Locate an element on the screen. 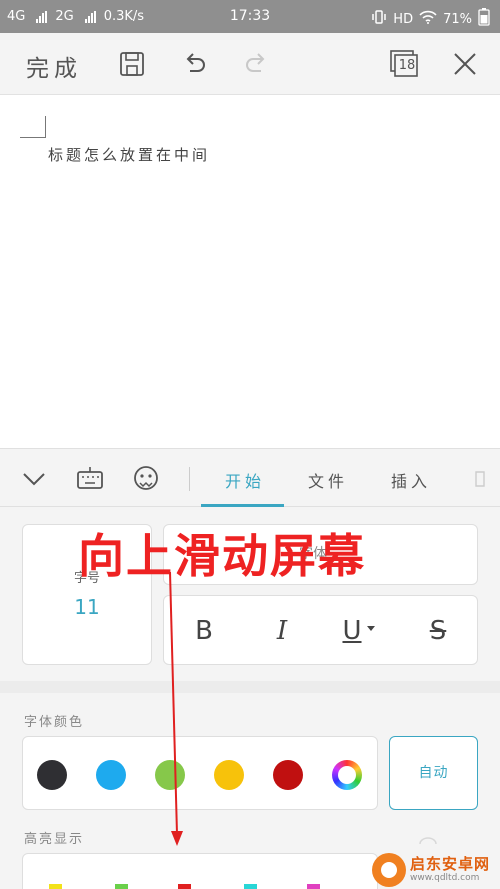 This screenshot has width=500, height=889. tab-divider is located at coordinates (189, 479).